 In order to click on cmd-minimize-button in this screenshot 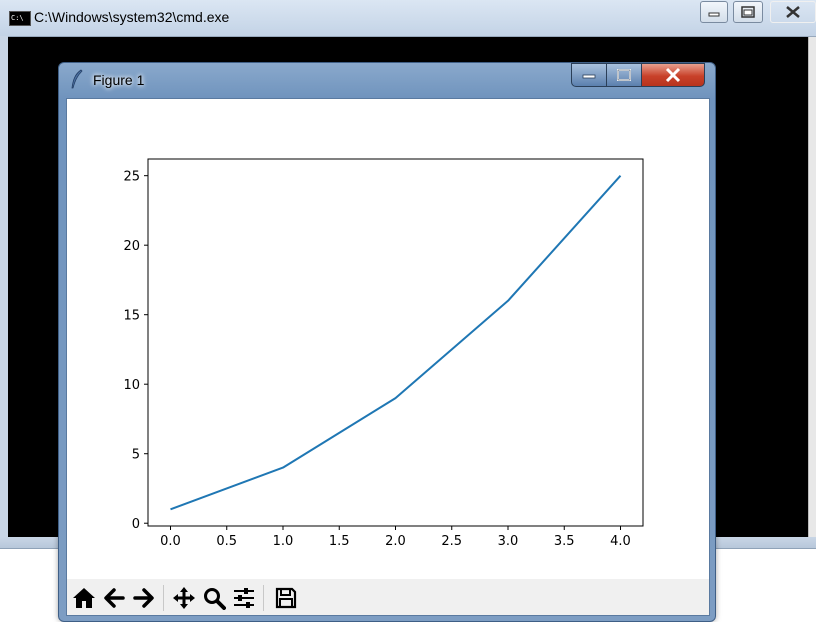, I will do `click(714, 12)`.